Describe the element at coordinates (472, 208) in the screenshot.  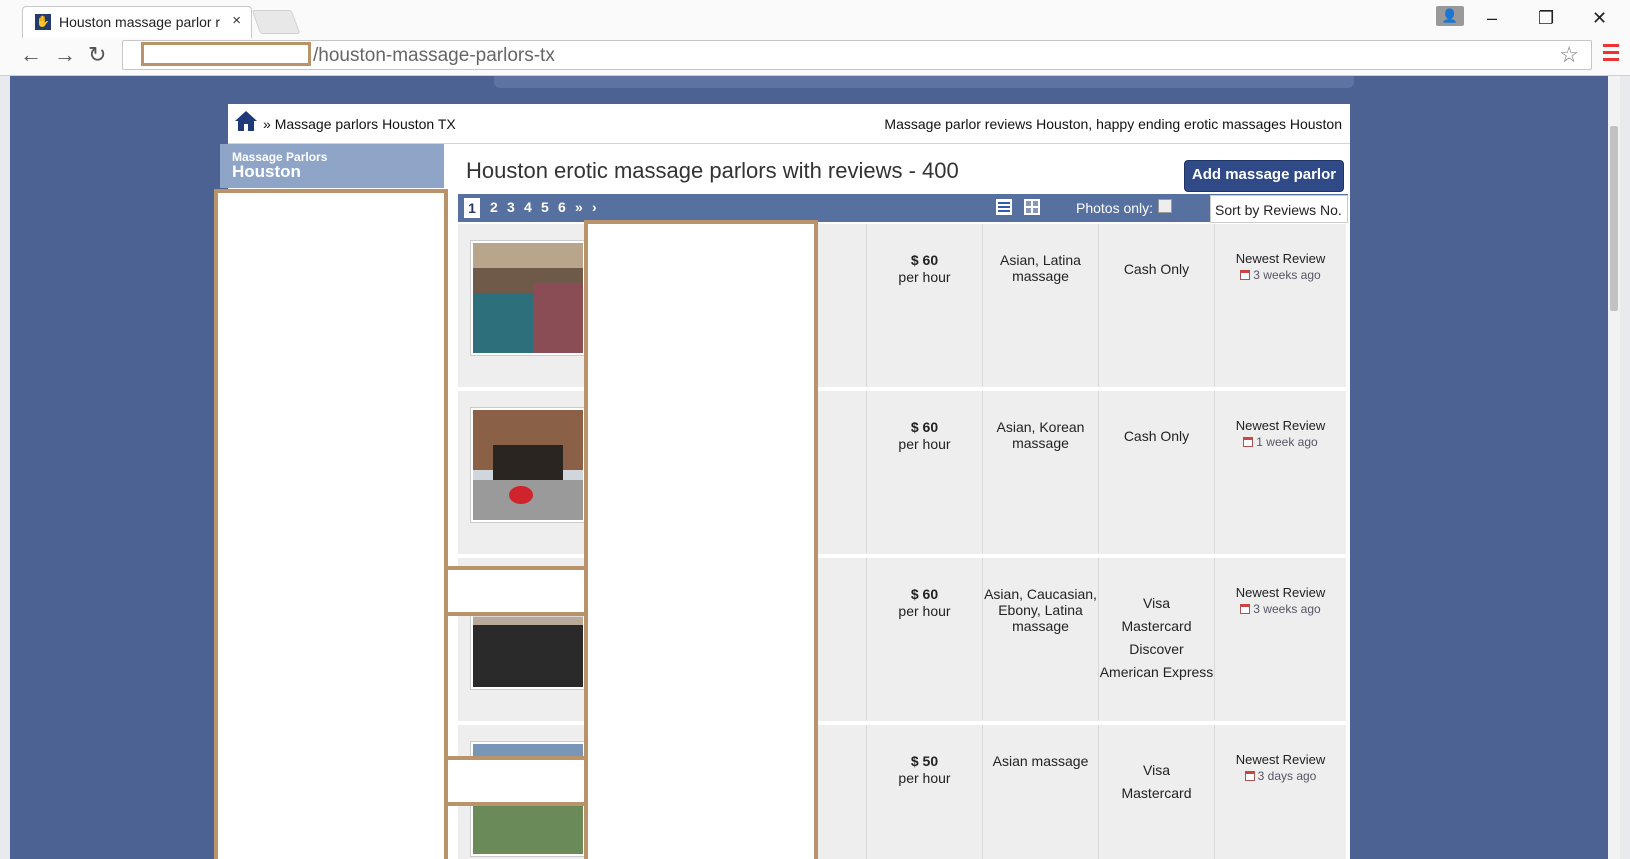
I see `page-link-1: 1` at that location.